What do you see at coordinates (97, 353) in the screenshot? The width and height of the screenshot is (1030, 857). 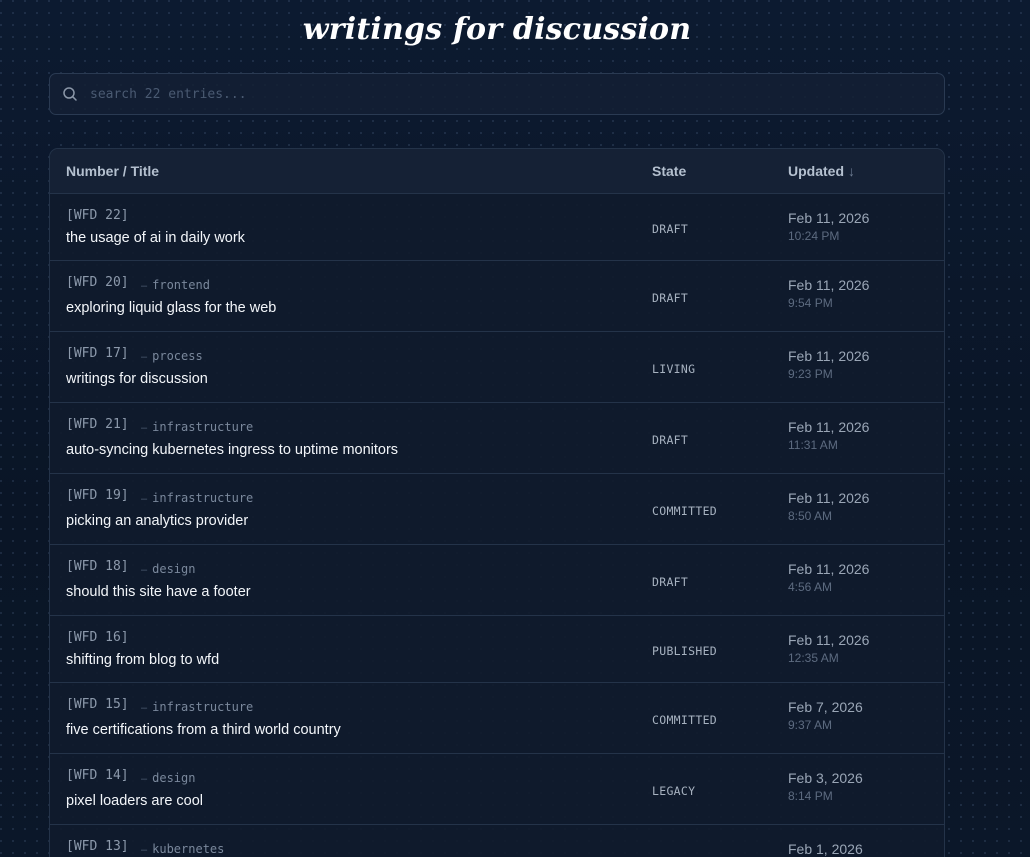 I see `entry-number: [WFD 17]` at bounding box center [97, 353].